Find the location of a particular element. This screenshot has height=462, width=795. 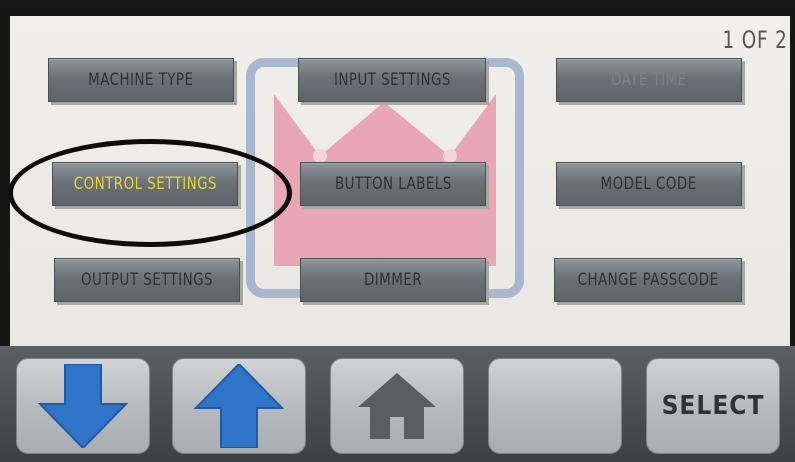

change-passcode-label: CHANGE PASSCODE is located at coordinates (648, 280).